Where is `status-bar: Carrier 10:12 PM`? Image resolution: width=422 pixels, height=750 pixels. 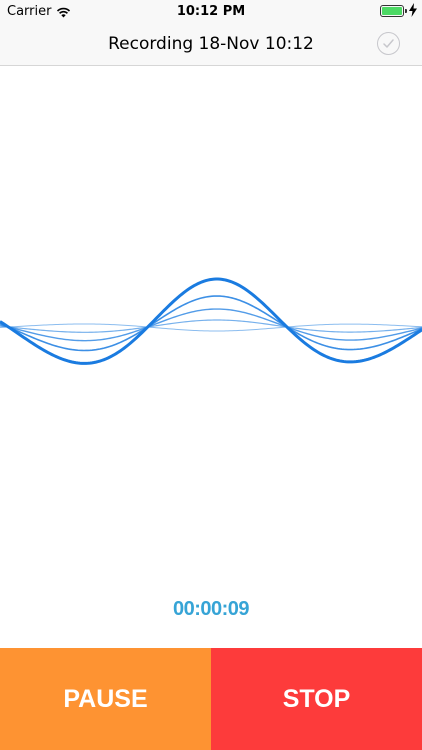 status-bar: Carrier 10:12 PM is located at coordinates (211, 11).